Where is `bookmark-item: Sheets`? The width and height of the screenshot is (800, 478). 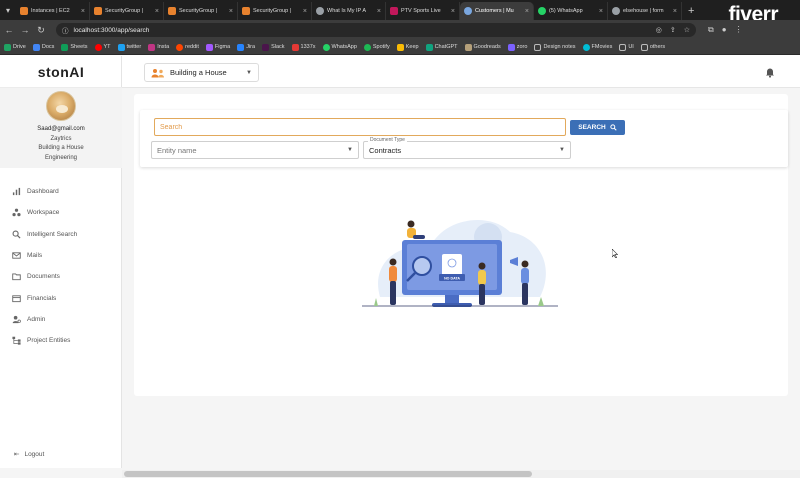
bookmark-item: Sheets is located at coordinates (74, 47).